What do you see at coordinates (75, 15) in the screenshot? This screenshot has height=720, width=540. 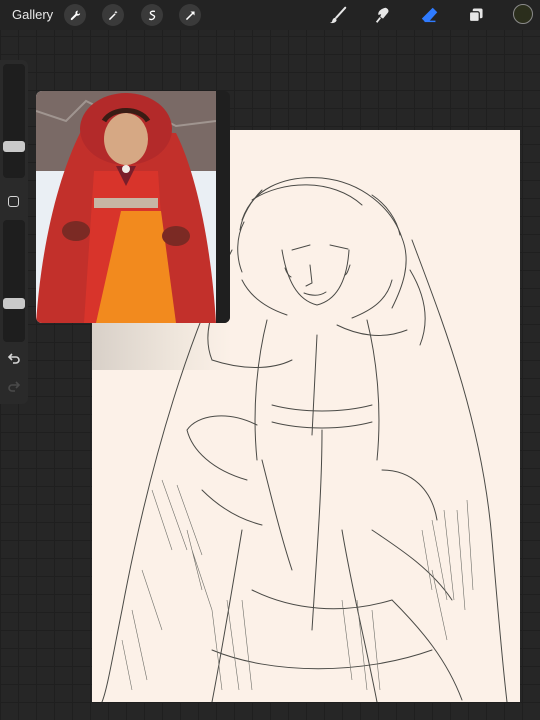 I see `wrench-icon` at bounding box center [75, 15].